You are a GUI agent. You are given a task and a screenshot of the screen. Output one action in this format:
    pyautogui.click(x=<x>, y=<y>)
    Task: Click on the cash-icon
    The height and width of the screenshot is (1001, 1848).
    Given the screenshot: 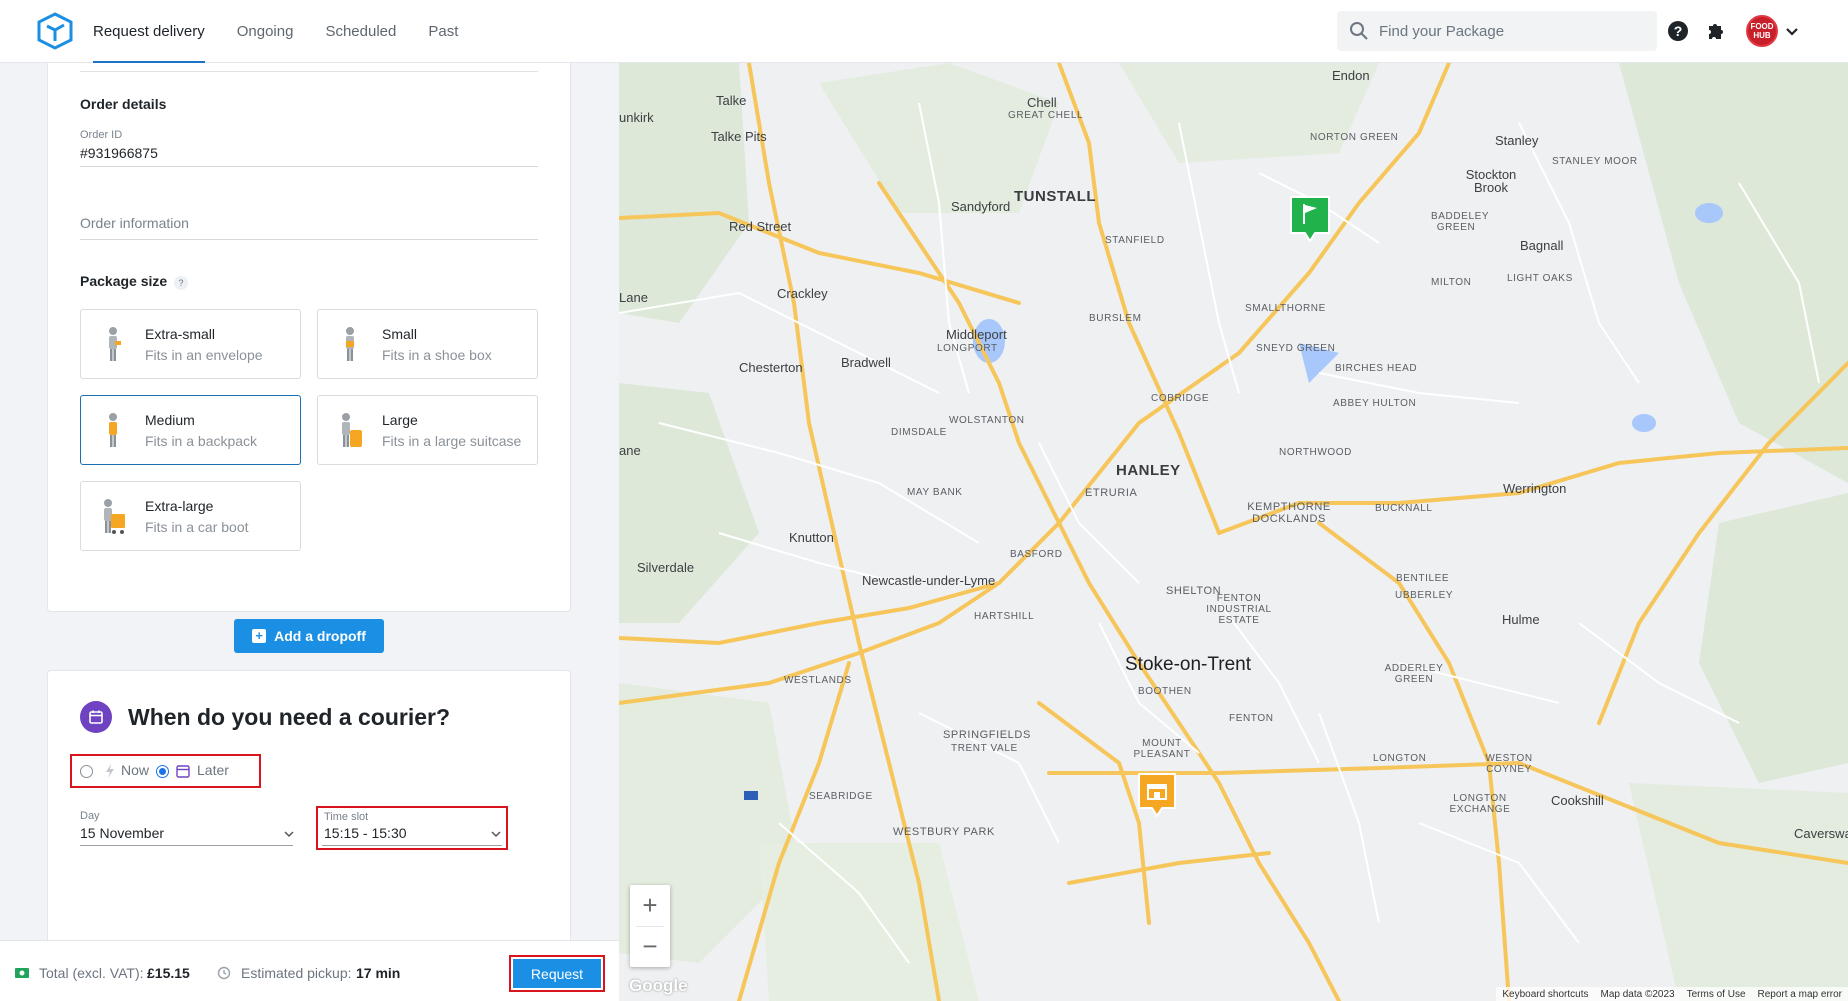 What is the action you would take?
    pyautogui.click(x=22, y=973)
    